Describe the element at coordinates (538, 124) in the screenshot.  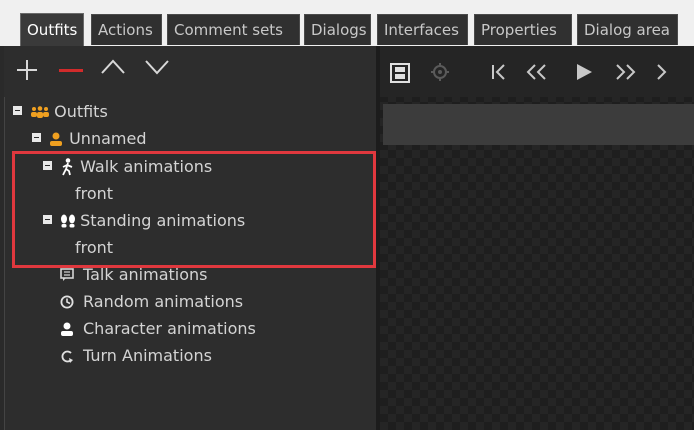
I see `timeline-strip` at that location.